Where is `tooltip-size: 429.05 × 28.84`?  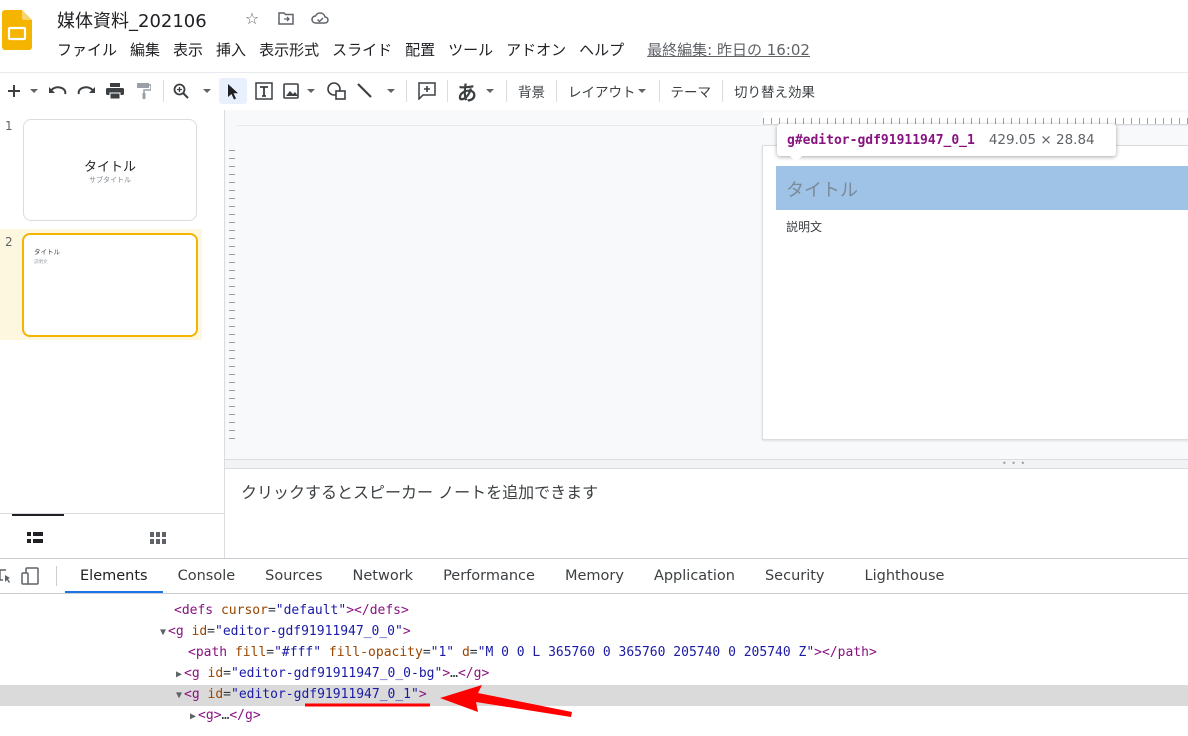
tooltip-size: 429.05 × 28.84 is located at coordinates (1041, 140).